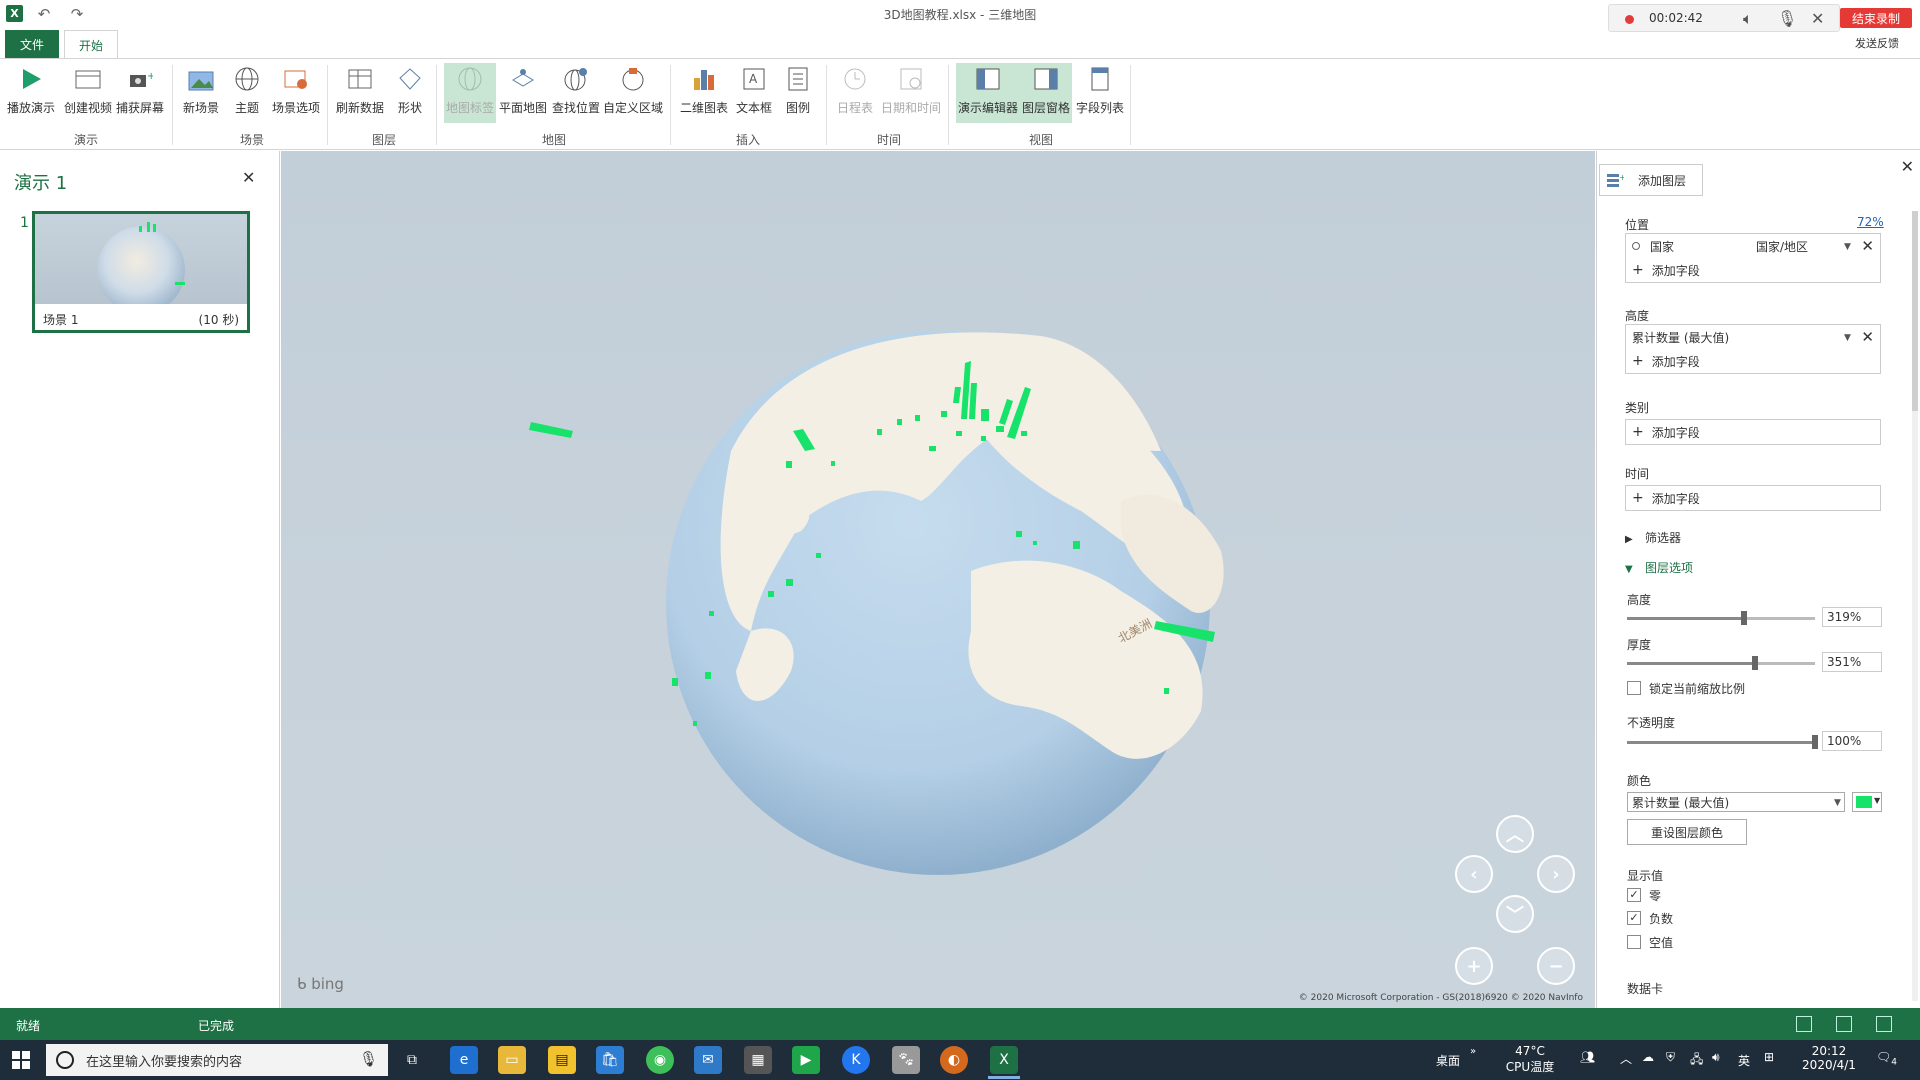 Image resolution: width=1920 pixels, height=1080 pixels. I want to click on layer-options-expander: ▼ 图层选项, so click(1659, 567).